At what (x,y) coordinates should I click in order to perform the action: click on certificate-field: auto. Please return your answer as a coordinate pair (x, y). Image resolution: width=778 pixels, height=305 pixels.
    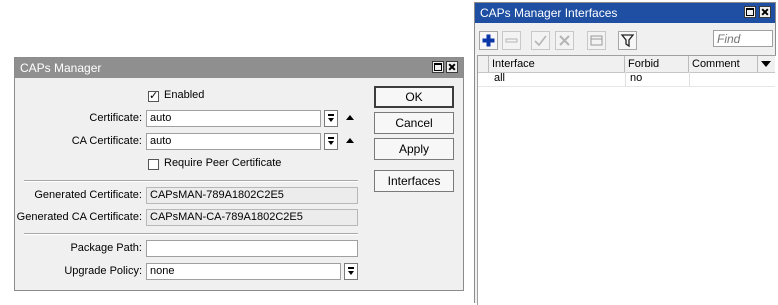
    Looking at the image, I should click on (233, 118).